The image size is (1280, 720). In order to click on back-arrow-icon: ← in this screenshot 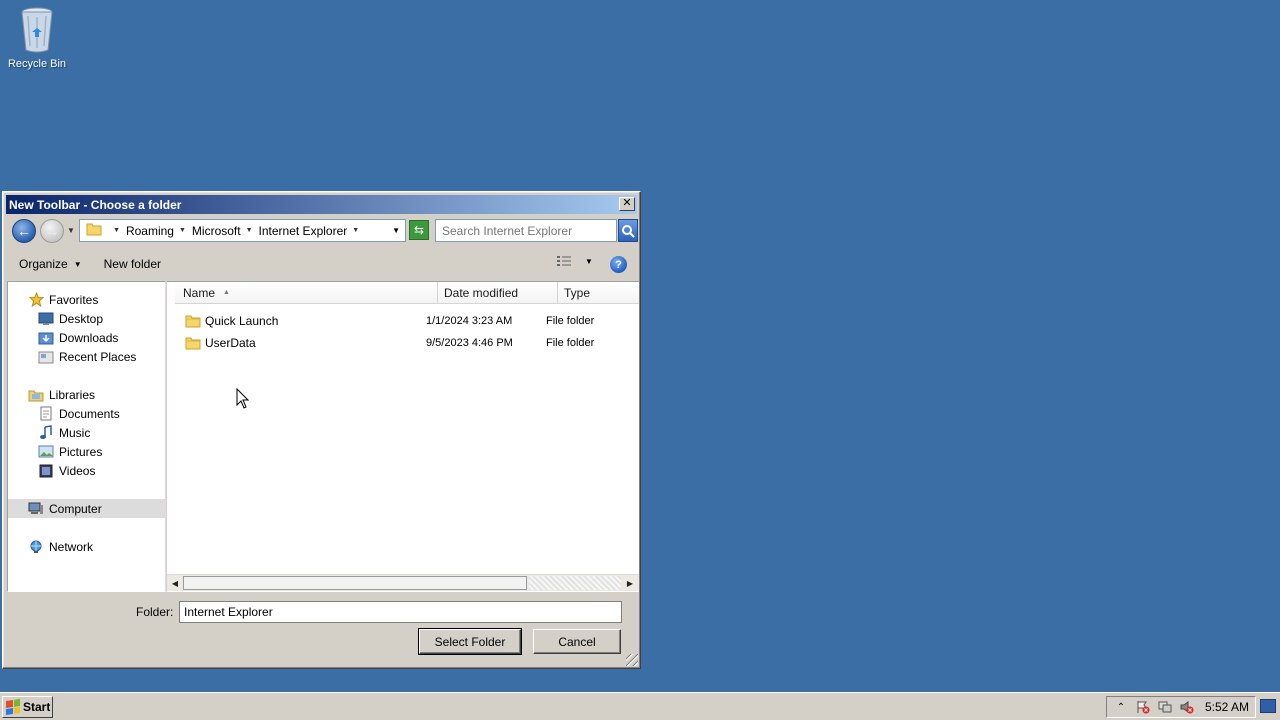, I will do `click(24, 231)`.